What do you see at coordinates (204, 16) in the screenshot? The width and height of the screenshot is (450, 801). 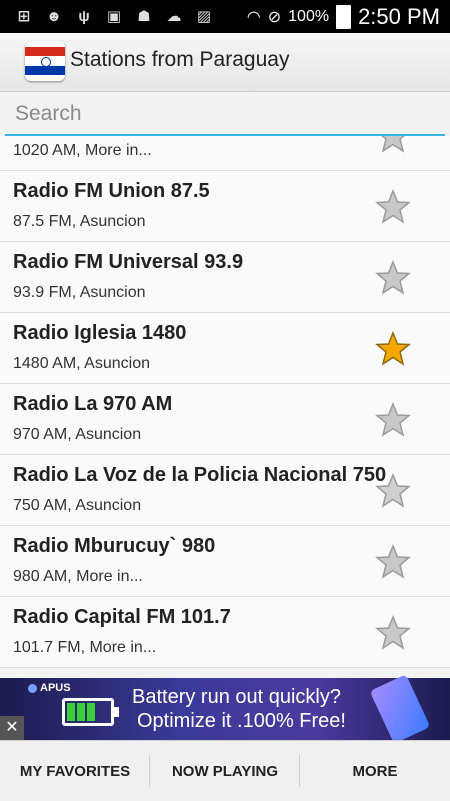 I see `image-icon: ▨` at bounding box center [204, 16].